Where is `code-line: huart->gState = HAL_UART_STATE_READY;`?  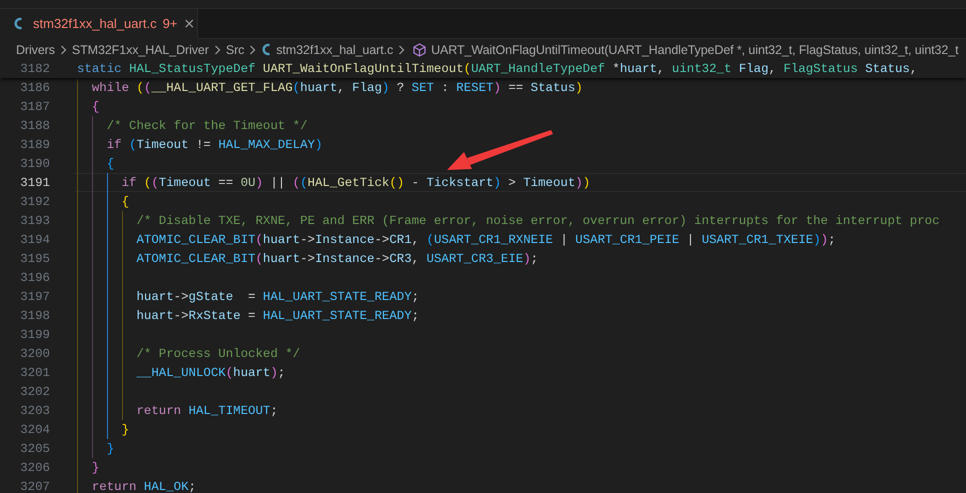 code-line: huart->gState = HAL_UART_STATE_READY; is located at coordinates (277, 297).